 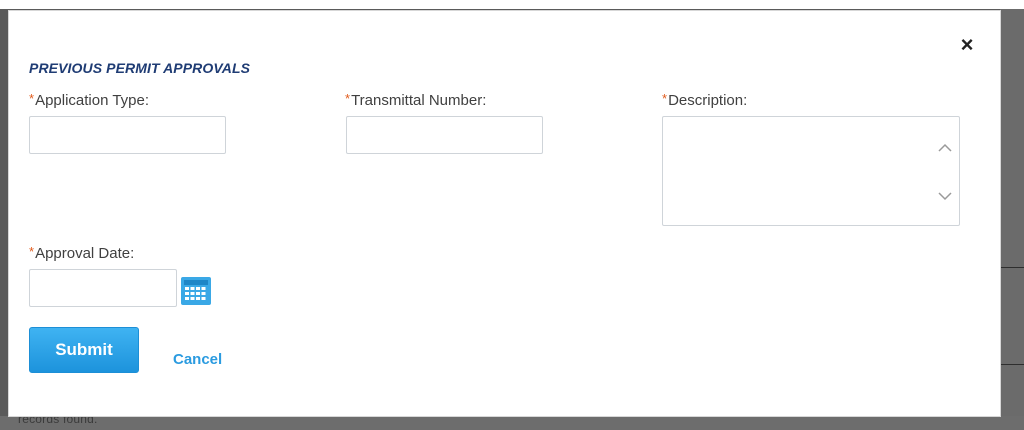 I want to click on application-type-label: *Application Type:, so click(x=89, y=100).